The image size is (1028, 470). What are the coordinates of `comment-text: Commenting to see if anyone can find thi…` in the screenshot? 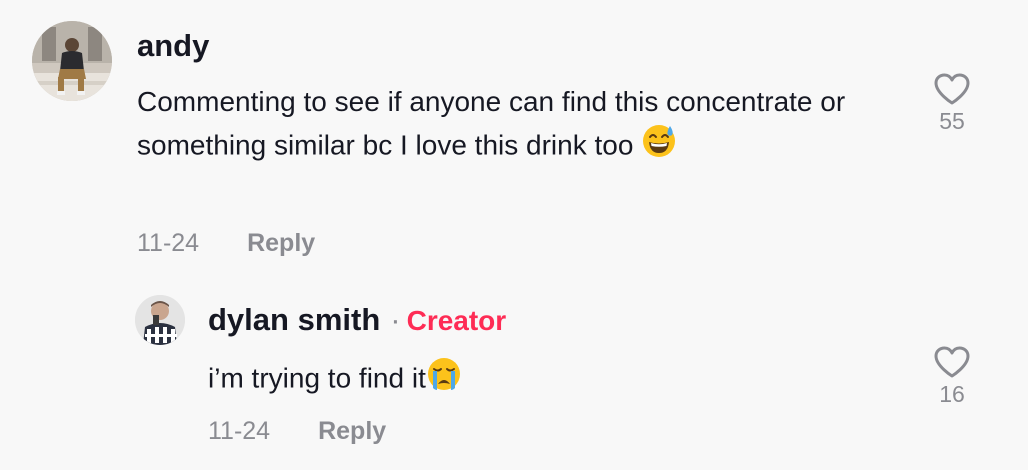 It's located at (507, 125).